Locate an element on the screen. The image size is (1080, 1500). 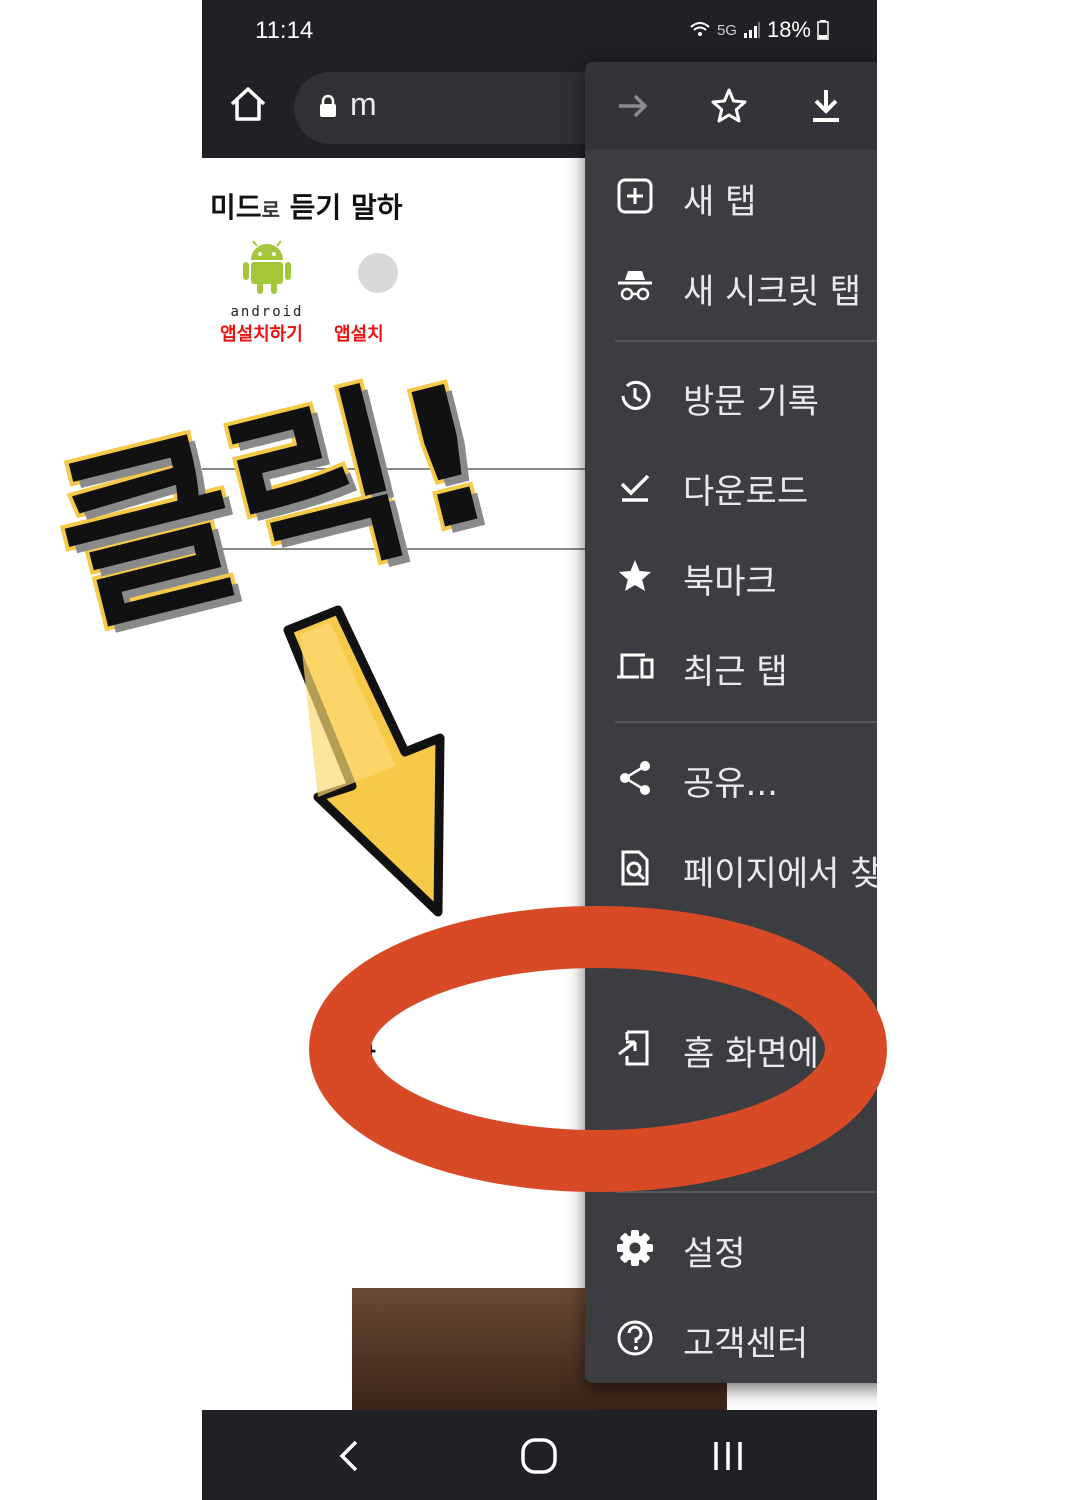
star-icon is located at coordinates (729, 106).